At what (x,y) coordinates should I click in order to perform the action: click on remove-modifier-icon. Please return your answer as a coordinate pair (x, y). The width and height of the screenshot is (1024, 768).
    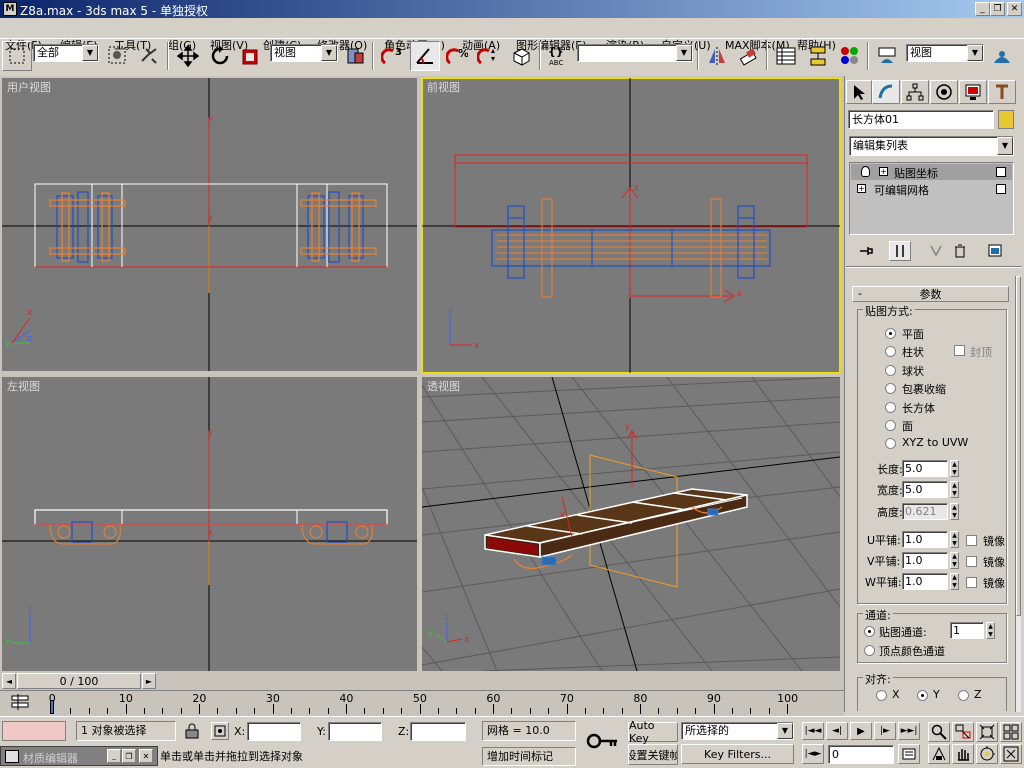
    Looking at the image, I should click on (960, 251).